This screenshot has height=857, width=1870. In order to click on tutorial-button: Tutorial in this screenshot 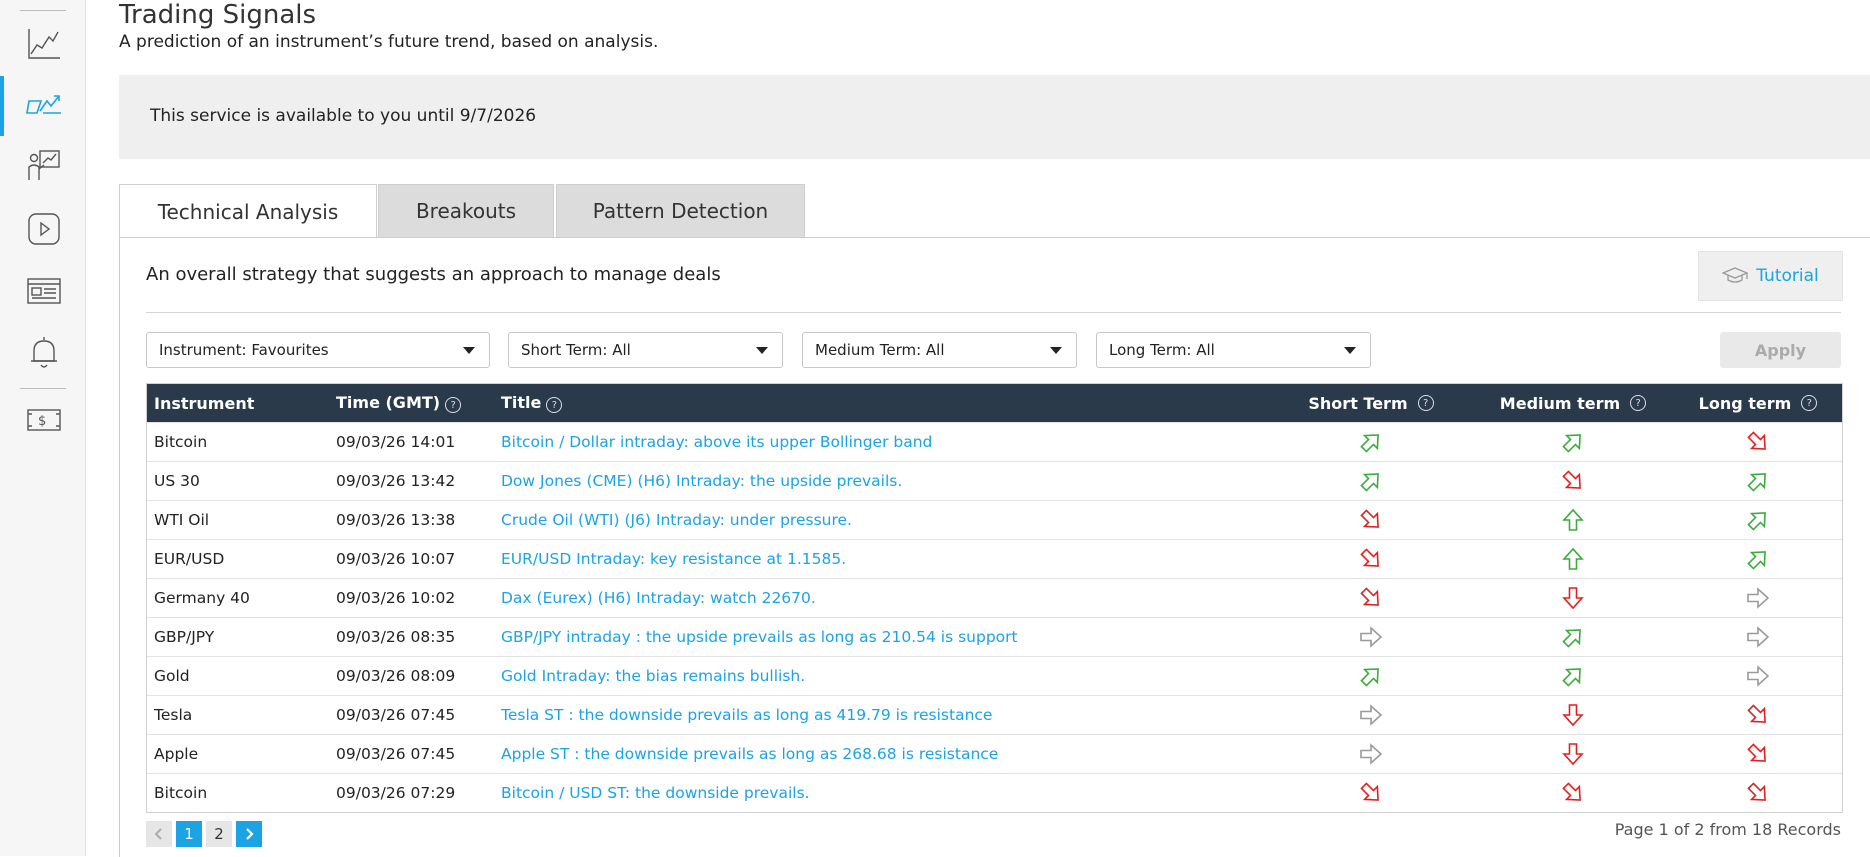, I will do `click(1770, 276)`.